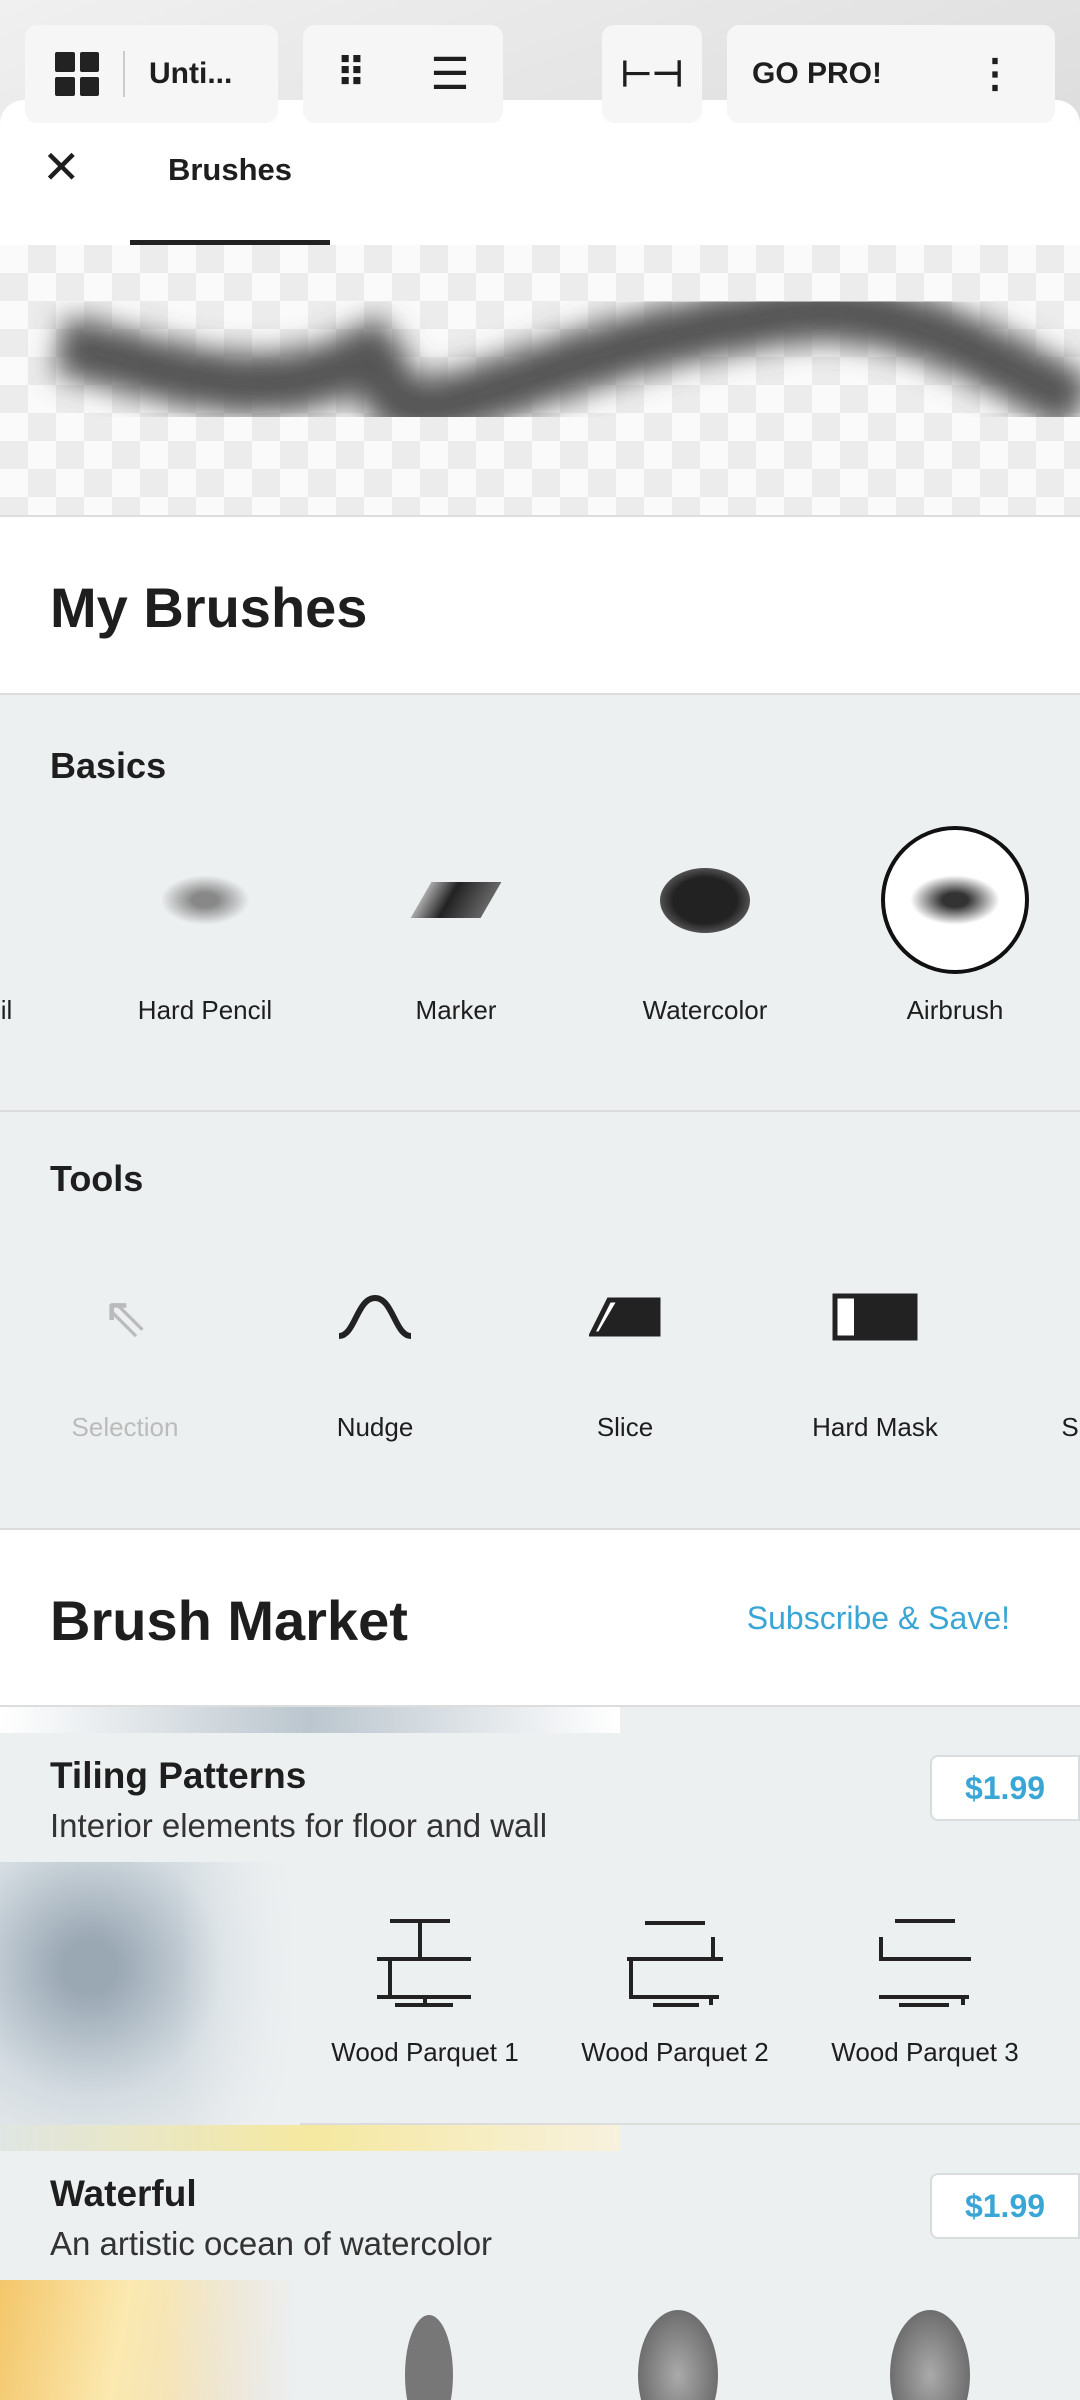 The image size is (1080, 2400). Describe the element at coordinates (125, 1316) in the screenshot. I see `cursor-icon: ⇖` at that location.